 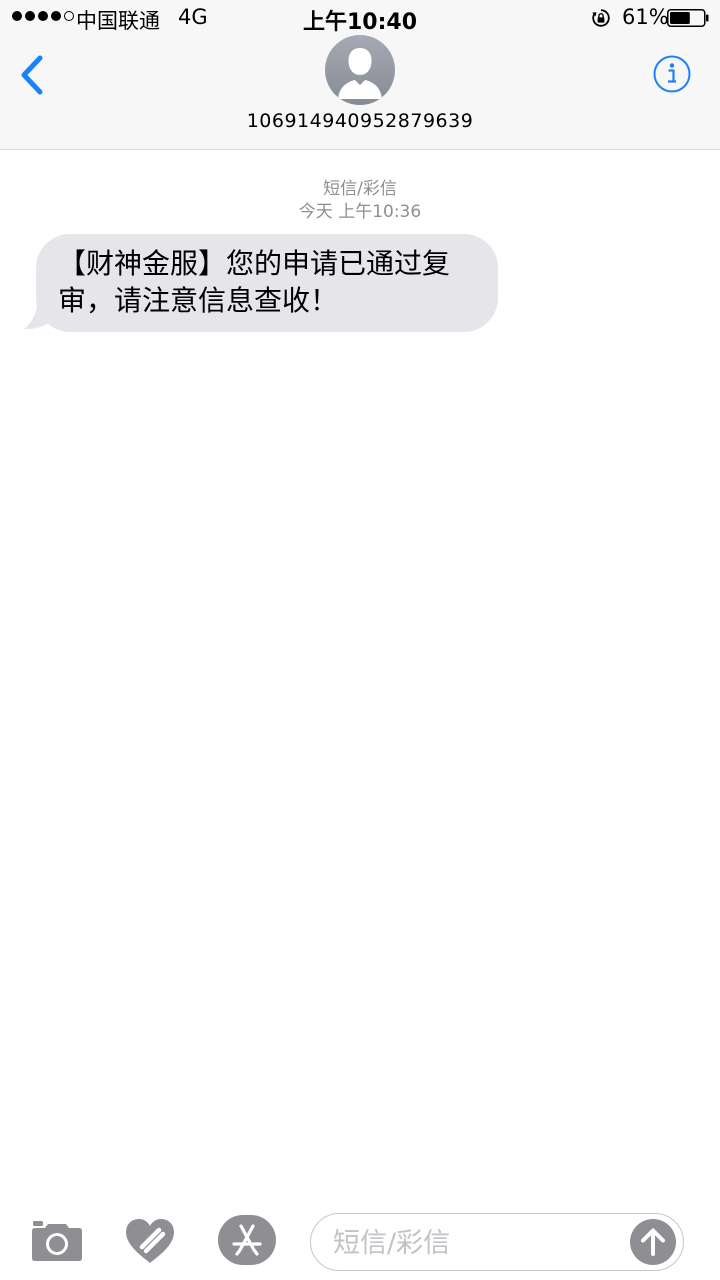 What do you see at coordinates (360, 189) in the screenshot?
I see `service-label: 短信/彩信` at bounding box center [360, 189].